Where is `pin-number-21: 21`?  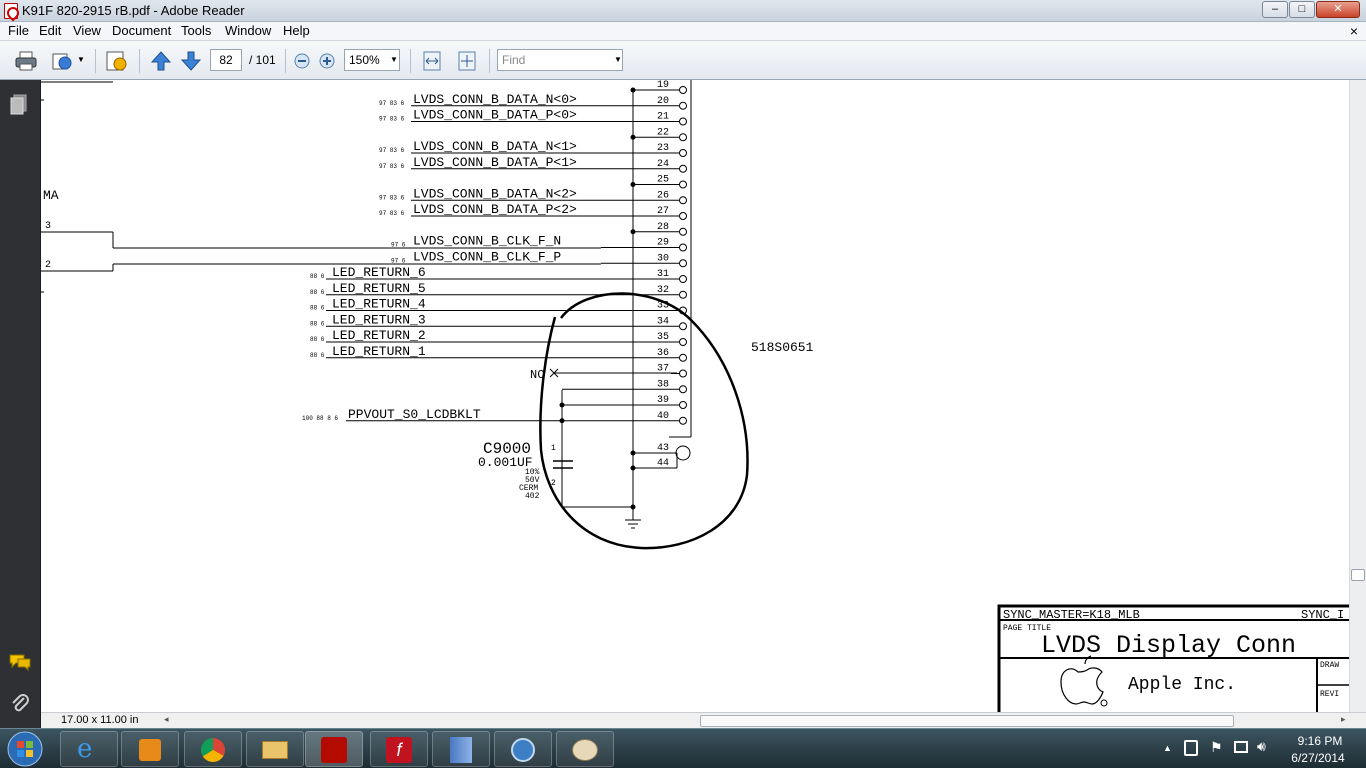
pin-number-21: 21 is located at coordinates (663, 117).